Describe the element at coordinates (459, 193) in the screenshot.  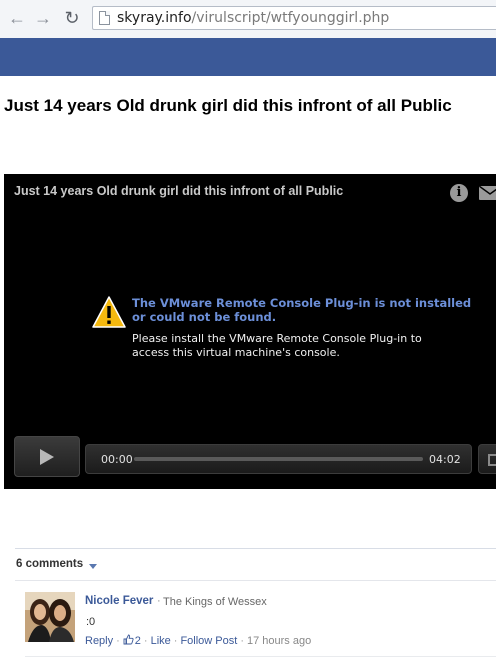
I see `info-icon: i` at that location.